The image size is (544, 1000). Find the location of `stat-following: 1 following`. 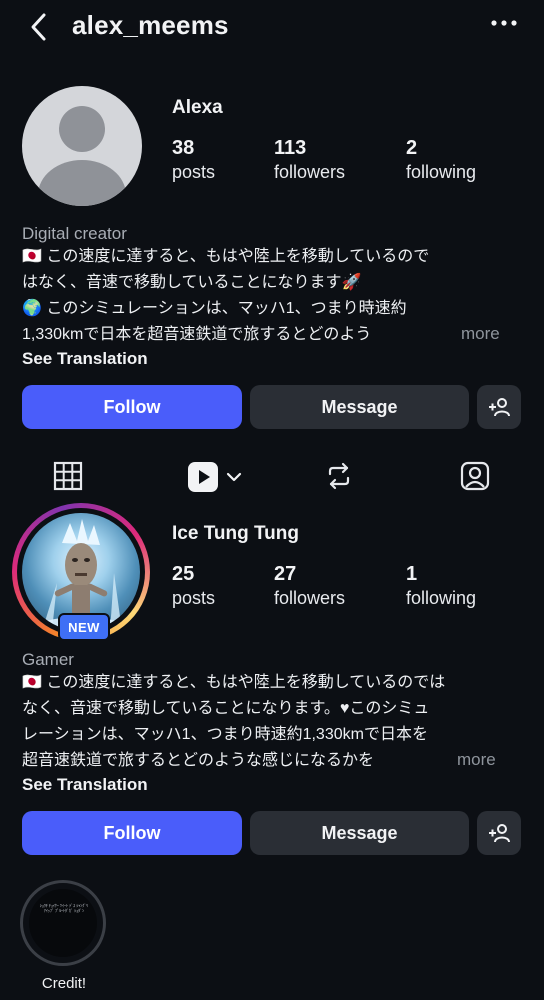

stat-following: 1 following is located at coordinates (441, 586).